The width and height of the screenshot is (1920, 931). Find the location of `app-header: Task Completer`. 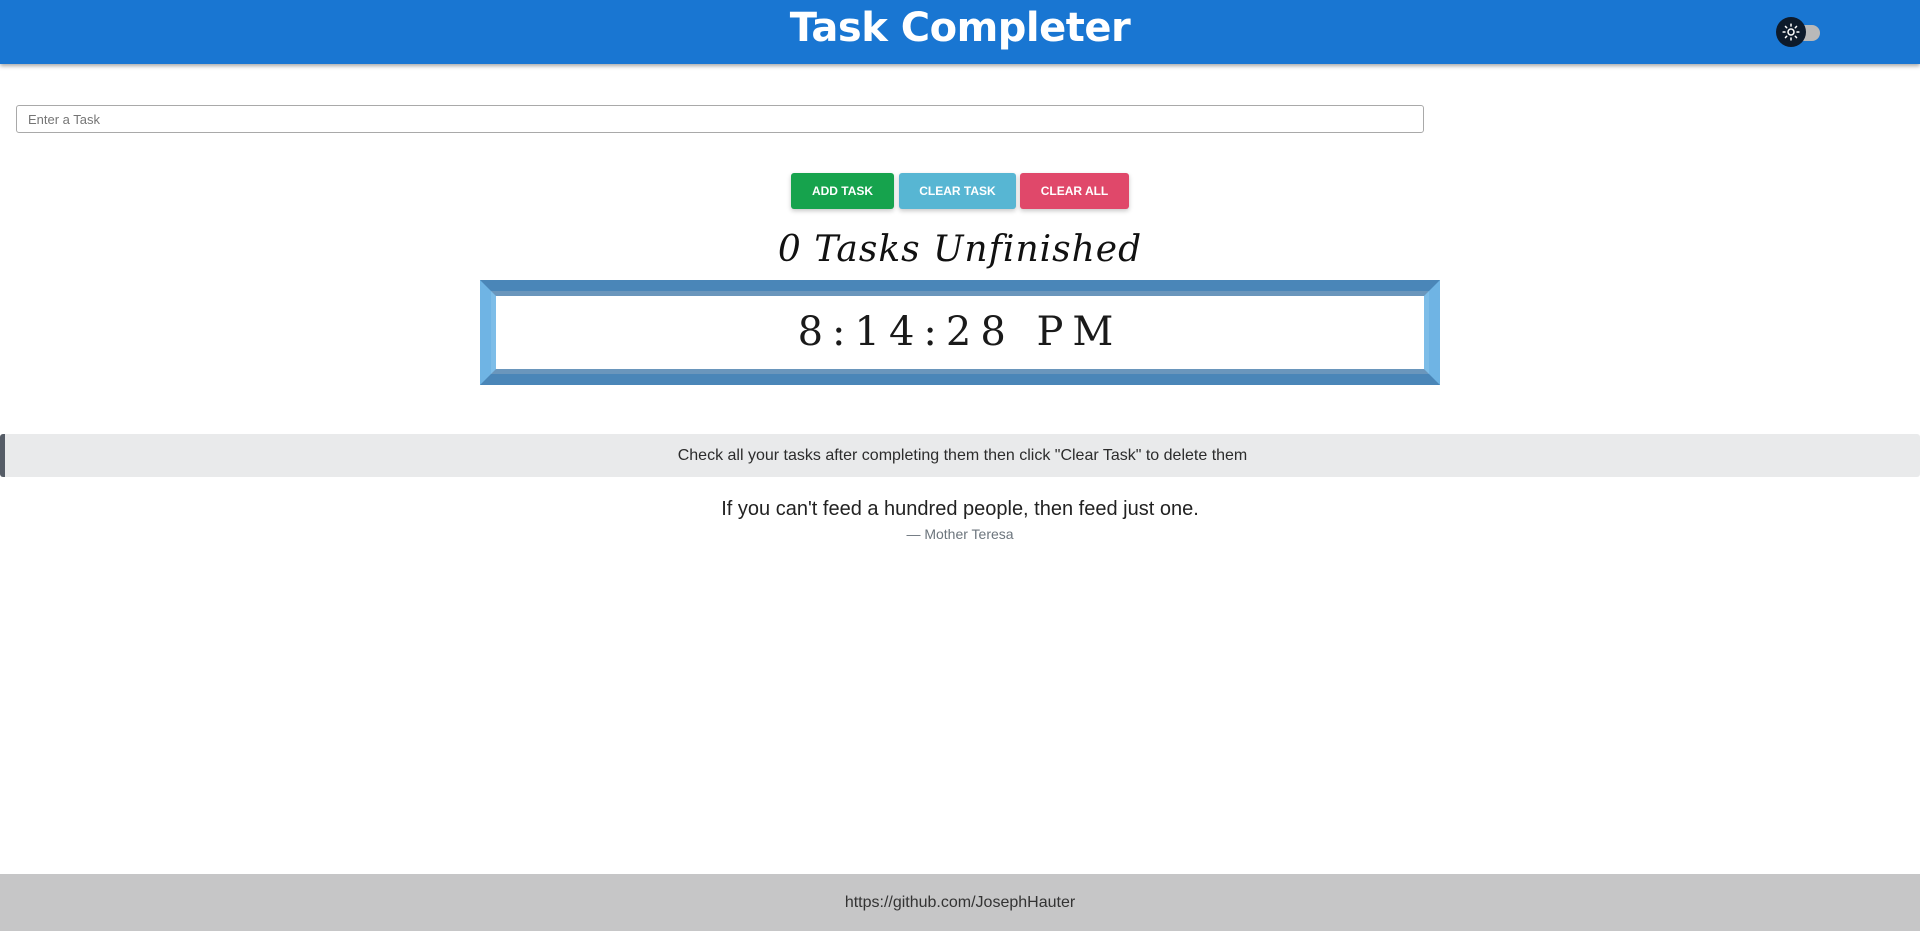

app-header: Task Completer is located at coordinates (960, 32).